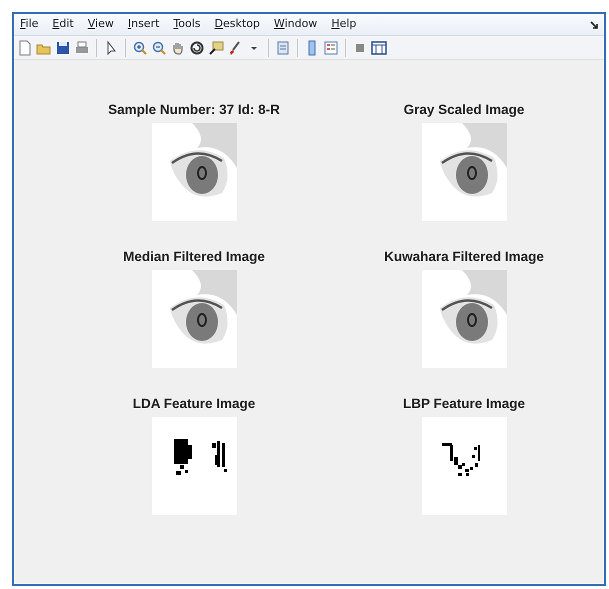 This screenshot has width=609, height=589. Describe the element at coordinates (194, 404) in the screenshot. I see `plot-title: LDA Feature Image` at that location.